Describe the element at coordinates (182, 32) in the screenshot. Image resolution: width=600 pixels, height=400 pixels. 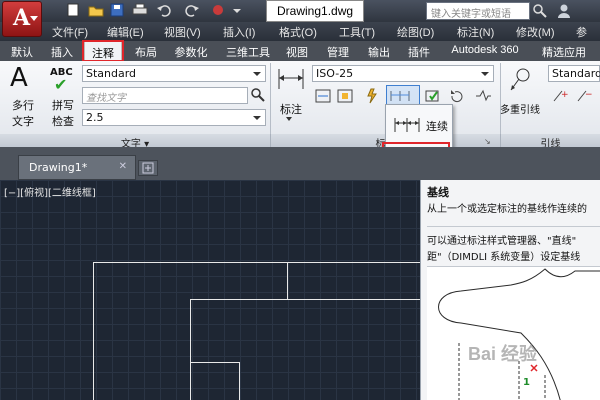
I see `menu-view: 视图(V)` at that location.